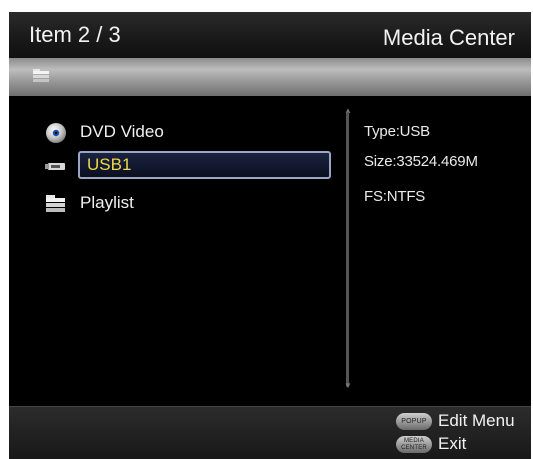 Image resolution: width=533 pixels, height=459 pixels. I want to click on scroll-down-icon: ▼, so click(348, 385).